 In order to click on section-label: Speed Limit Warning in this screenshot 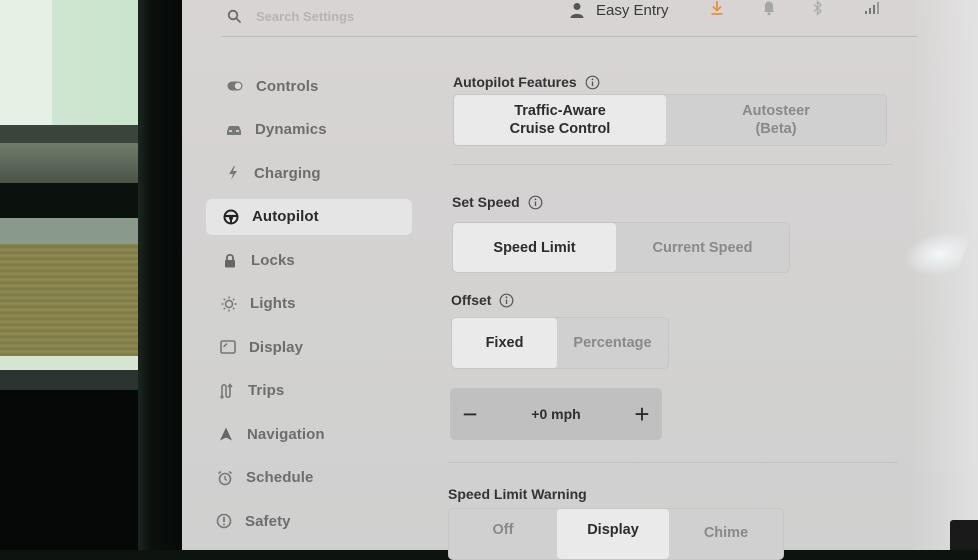, I will do `click(517, 494)`.